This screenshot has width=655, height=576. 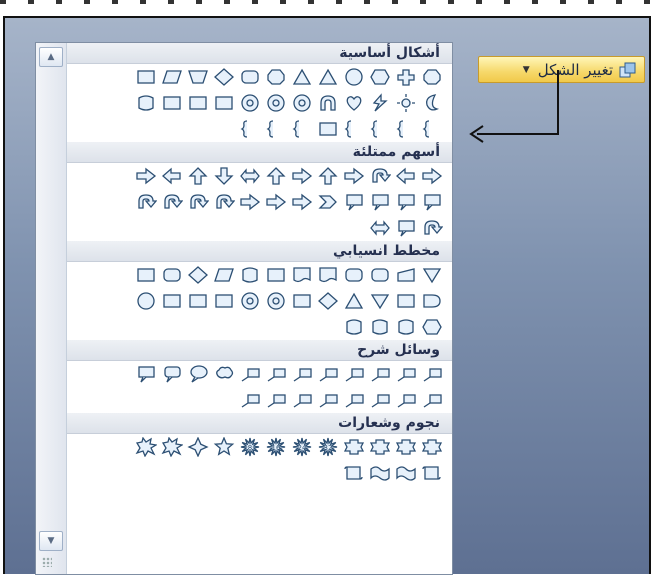 What do you see at coordinates (224, 301) in the screenshot?
I see `punched-tape-icon` at bounding box center [224, 301].